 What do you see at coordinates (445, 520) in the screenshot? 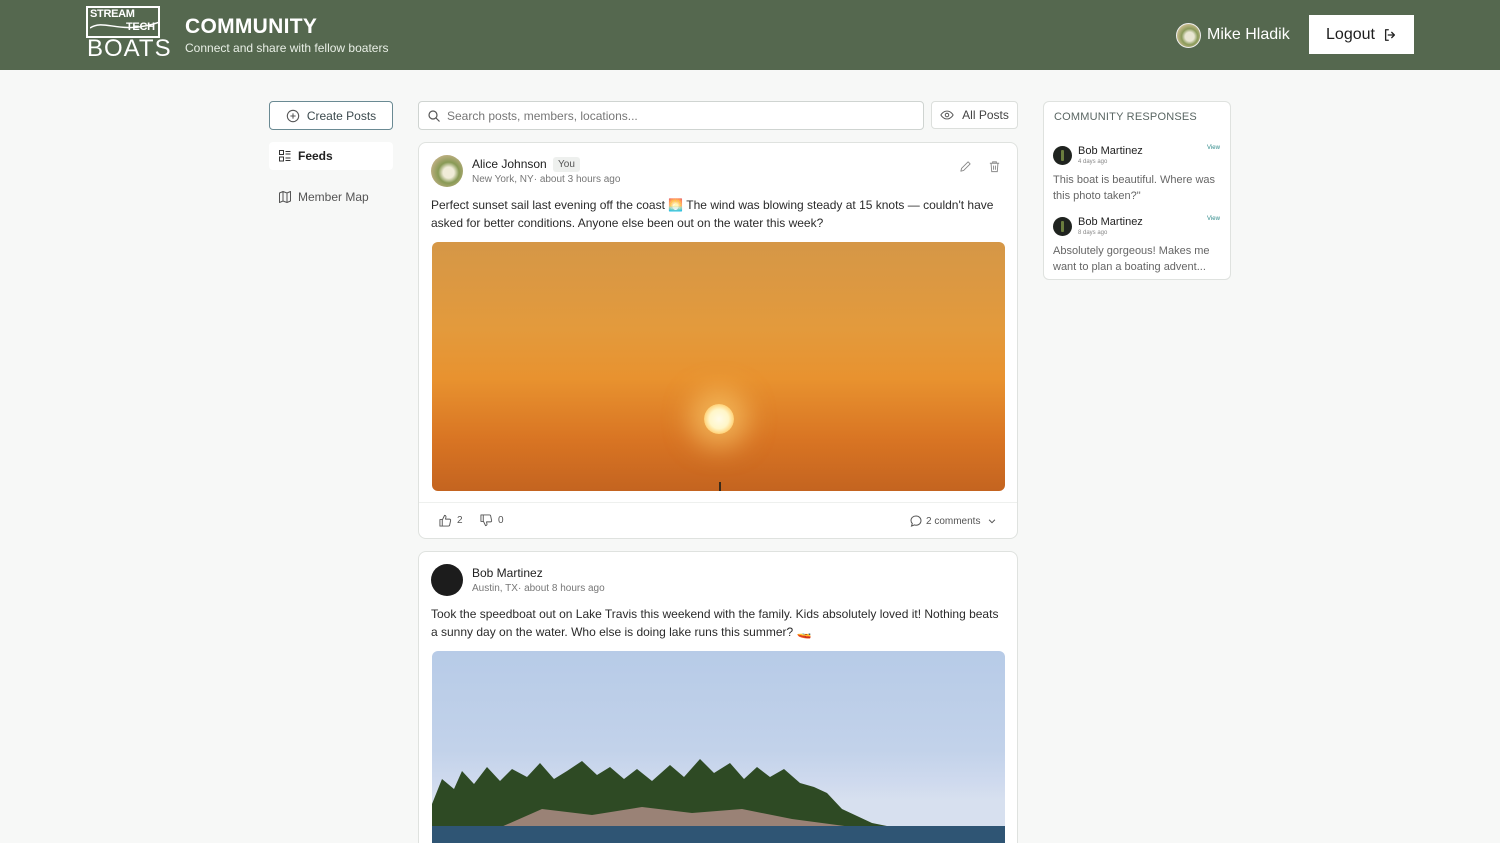
I see `thumbs-up-icon` at bounding box center [445, 520].